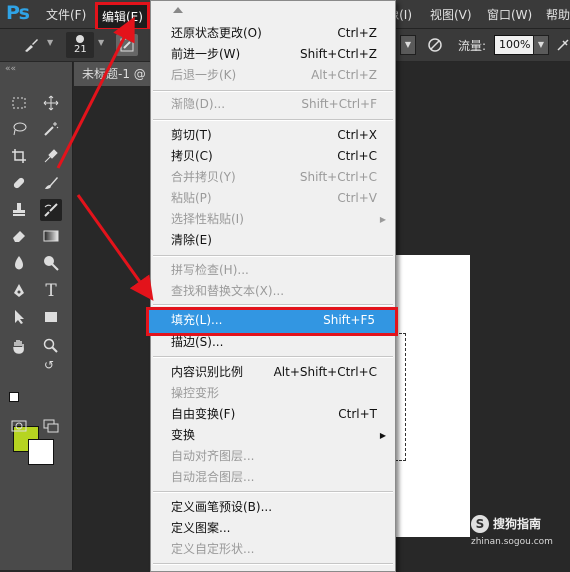 This screenshot has height=572, width=570. What do you see at coordinates (80, 49) in the screenshot?
I see `brush-size-value: 21` at bounding box center [80, 49].